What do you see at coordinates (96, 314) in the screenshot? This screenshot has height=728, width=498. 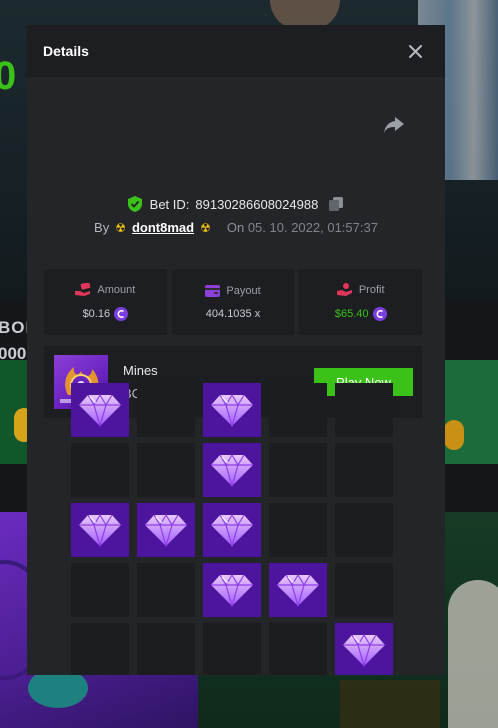 I see `stat-value: $0.16` at bounding box center [96, 314].